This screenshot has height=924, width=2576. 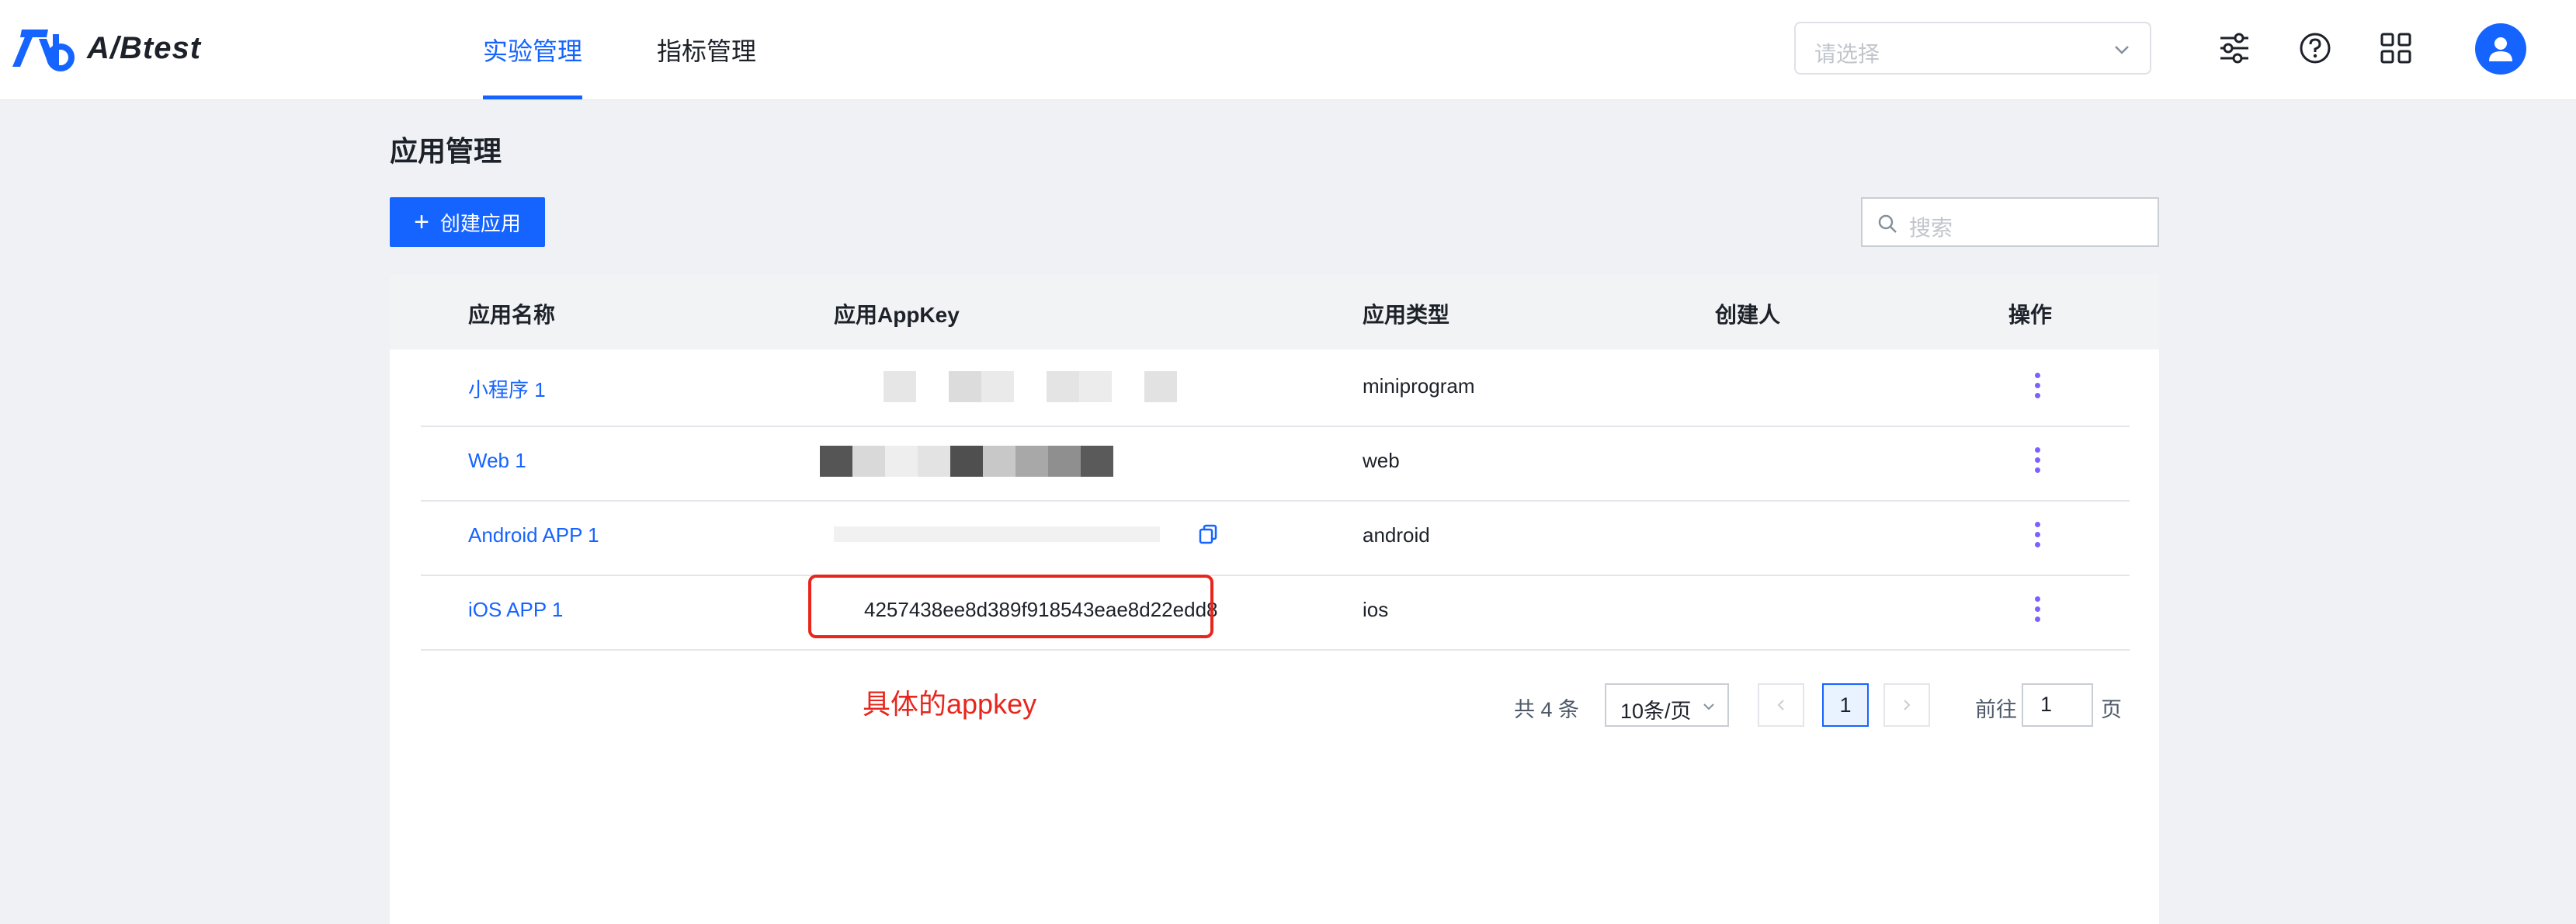 What do you see at coordinates (1376, 609) in the screenshot?
I see `app-type: ios` at bounding box center [1376, 609].